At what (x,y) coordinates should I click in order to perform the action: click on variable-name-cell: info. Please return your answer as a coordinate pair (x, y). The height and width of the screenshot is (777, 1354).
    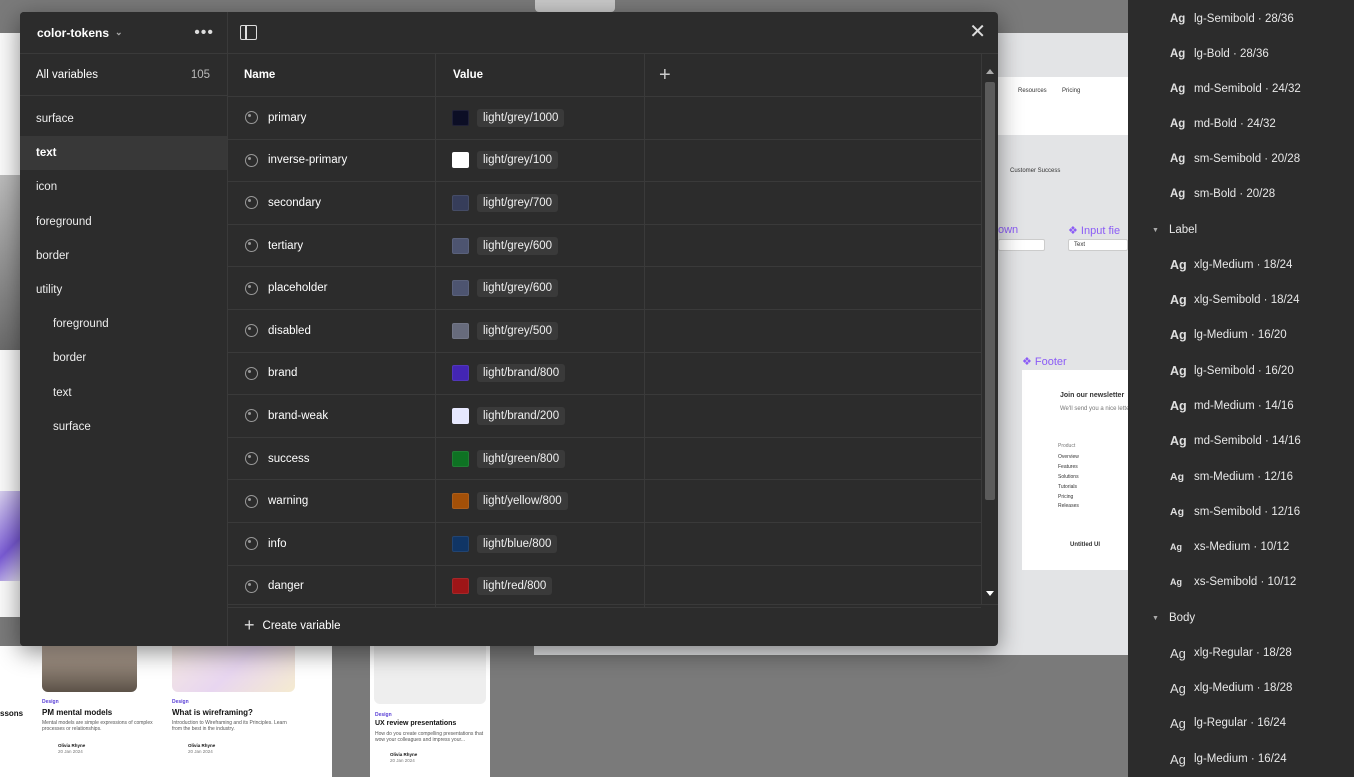
    Looking at the image, I should click on (332, 543).